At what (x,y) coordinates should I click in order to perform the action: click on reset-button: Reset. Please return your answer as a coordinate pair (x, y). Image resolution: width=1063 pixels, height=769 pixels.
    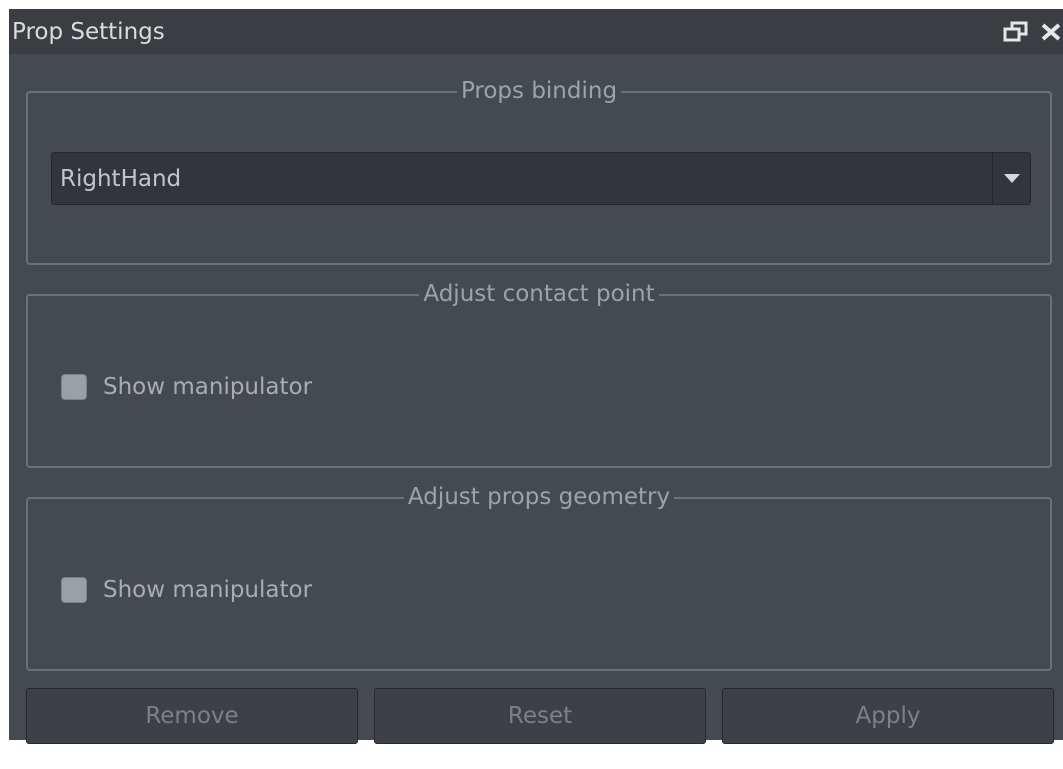
    Looking at the image, I should click on (540, 716).